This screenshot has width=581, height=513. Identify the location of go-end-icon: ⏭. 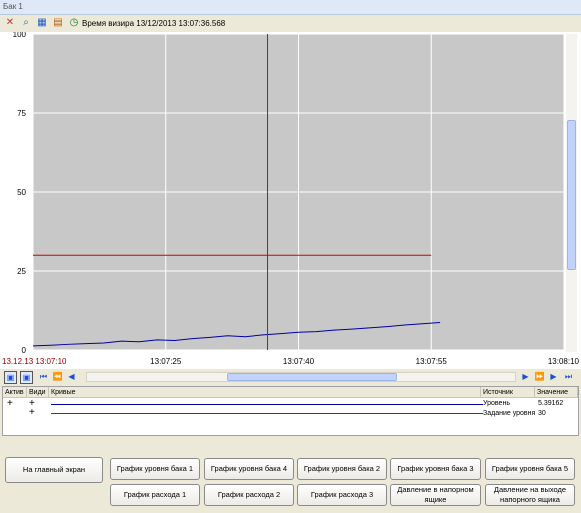
(568, 376).